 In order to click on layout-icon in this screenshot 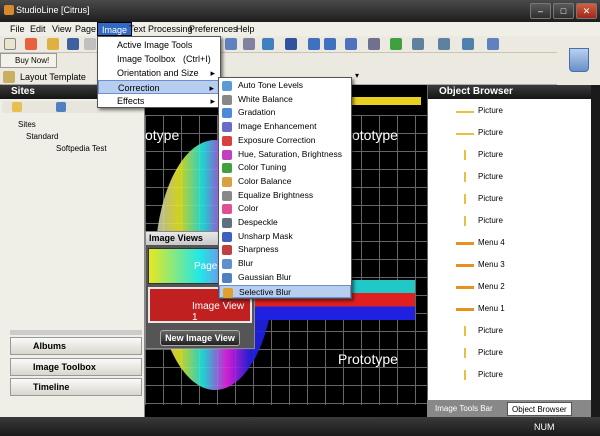, I will do `click(231, 44)`.